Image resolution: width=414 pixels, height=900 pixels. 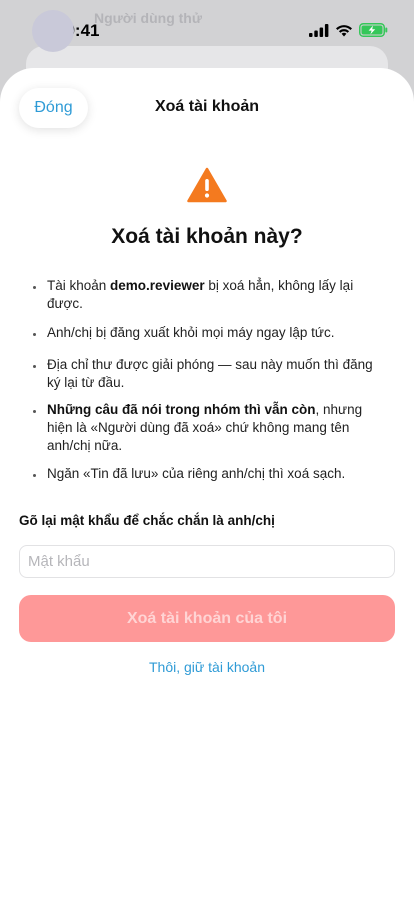 What do you see at coordinates (344, 30) in the screenshot?
I see `wifi-icon` at bounding box center [344, 30].